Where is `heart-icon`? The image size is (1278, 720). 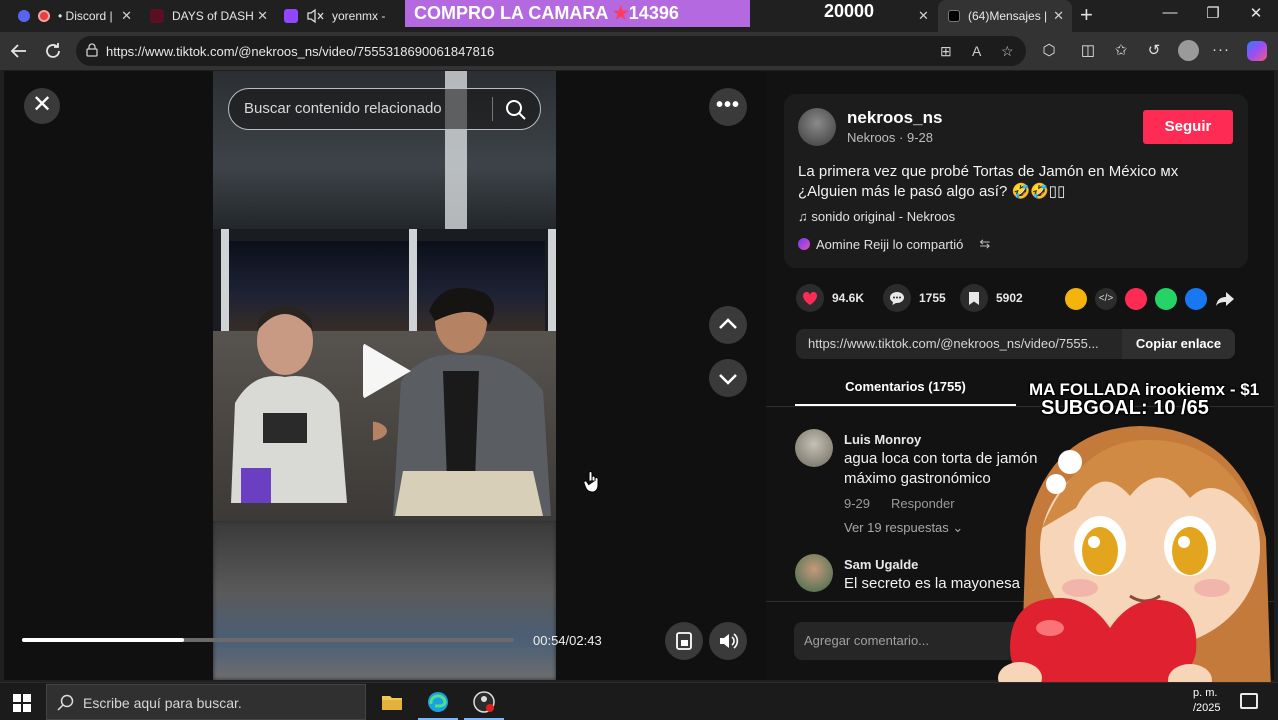 heart-icon is located at coordinates (810, 298).